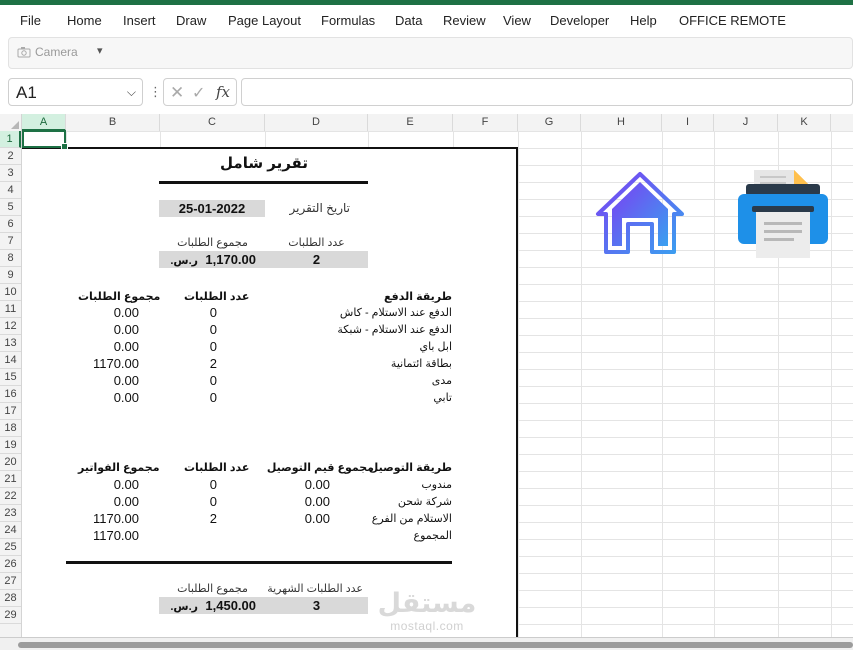 This screenshot has height=650, width=853. What do you see at coordinates (139, 20) in the screenshot?
I see `menu-insert: Insert` at bounding box center [139, 20].